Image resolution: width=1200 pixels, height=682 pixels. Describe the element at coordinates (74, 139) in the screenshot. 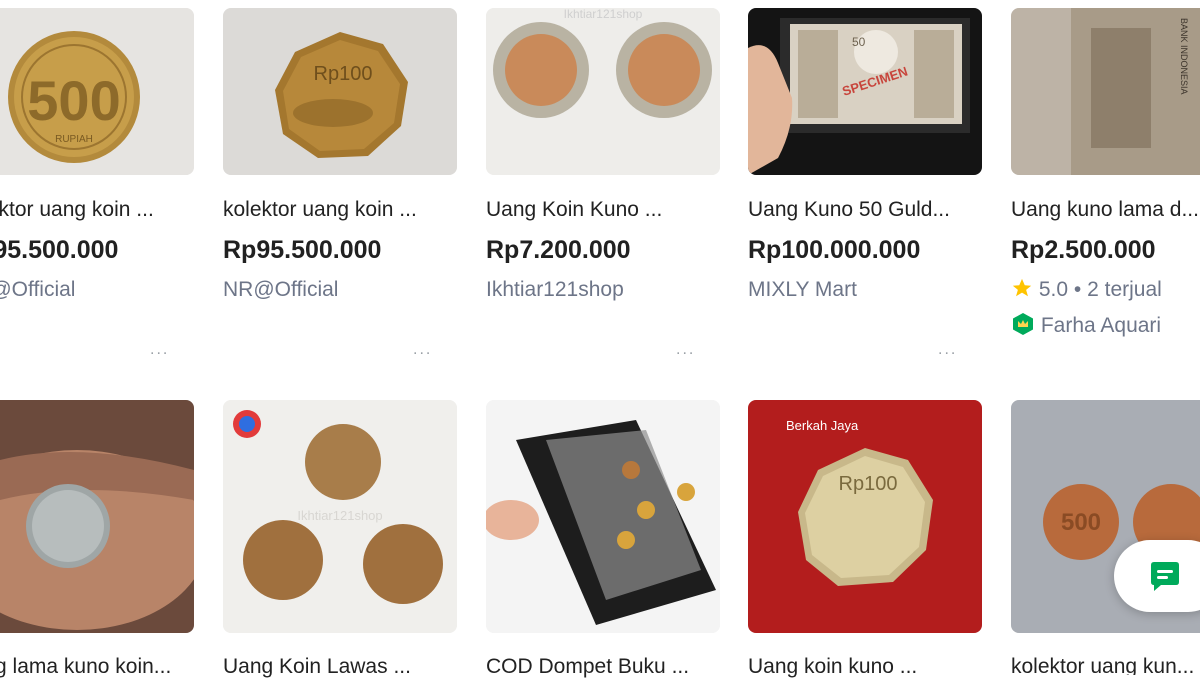

I see `coin-sub-text: RUPIAH` at that location.